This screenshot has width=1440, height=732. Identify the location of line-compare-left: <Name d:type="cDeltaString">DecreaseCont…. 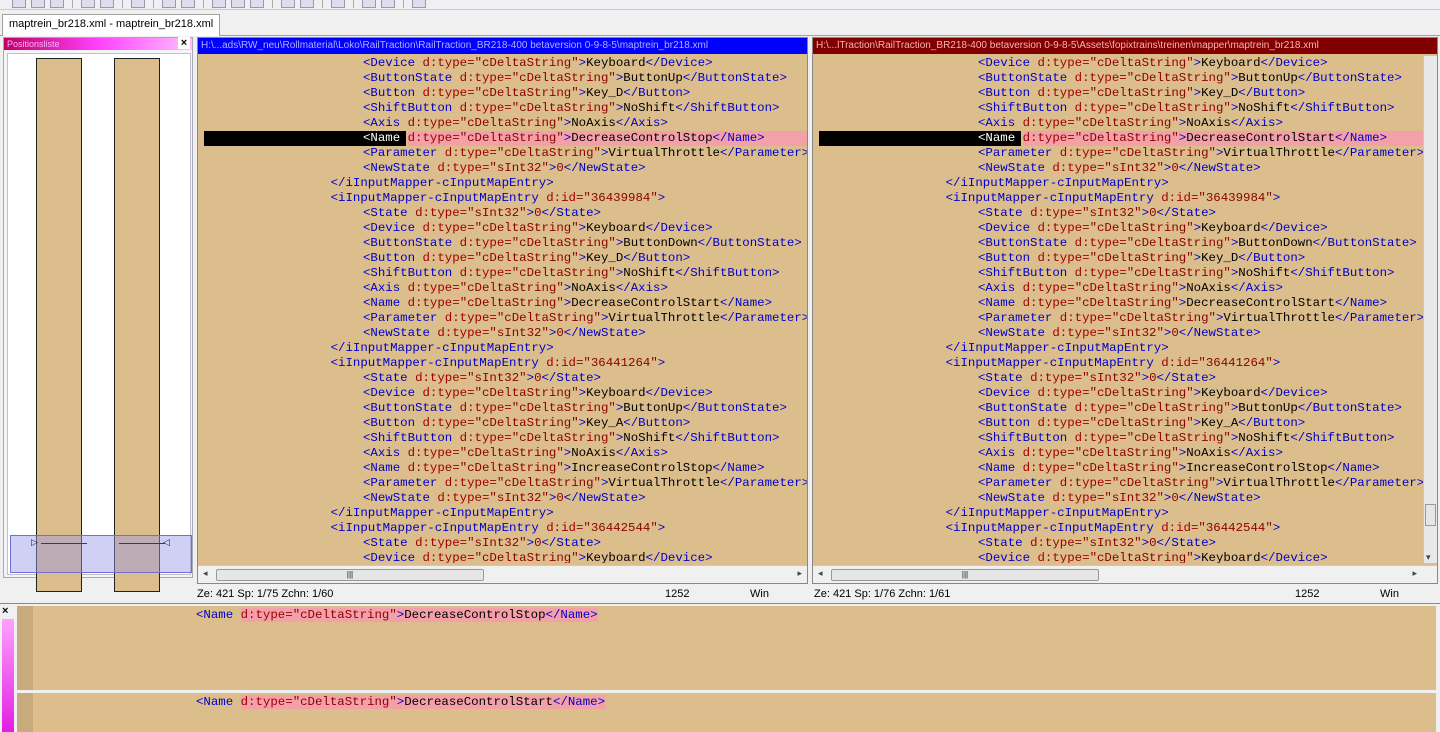
(726, 648).